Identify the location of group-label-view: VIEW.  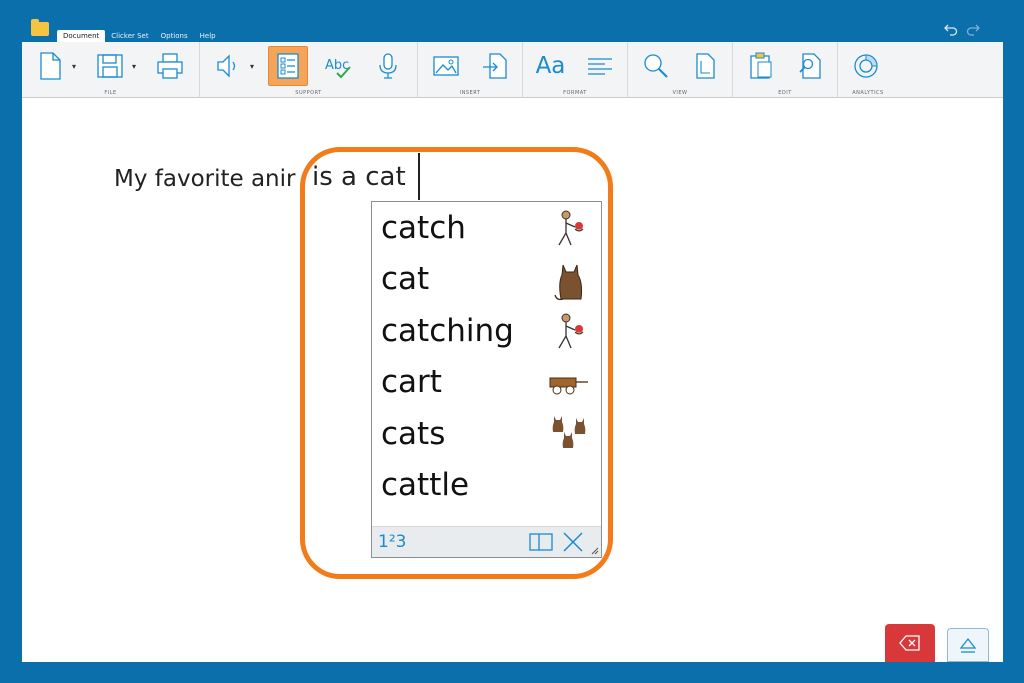
(680, 93).